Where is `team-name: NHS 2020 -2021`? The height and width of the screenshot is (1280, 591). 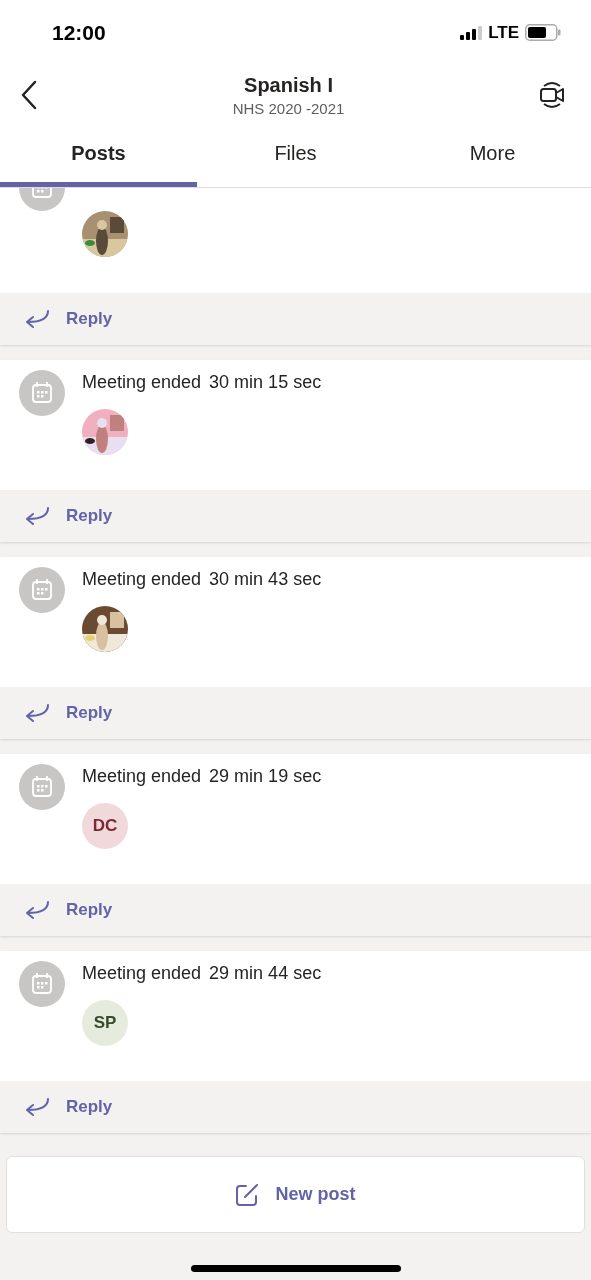
team-name: NHS 2020 -2021 is located at coordinates (288, 108).